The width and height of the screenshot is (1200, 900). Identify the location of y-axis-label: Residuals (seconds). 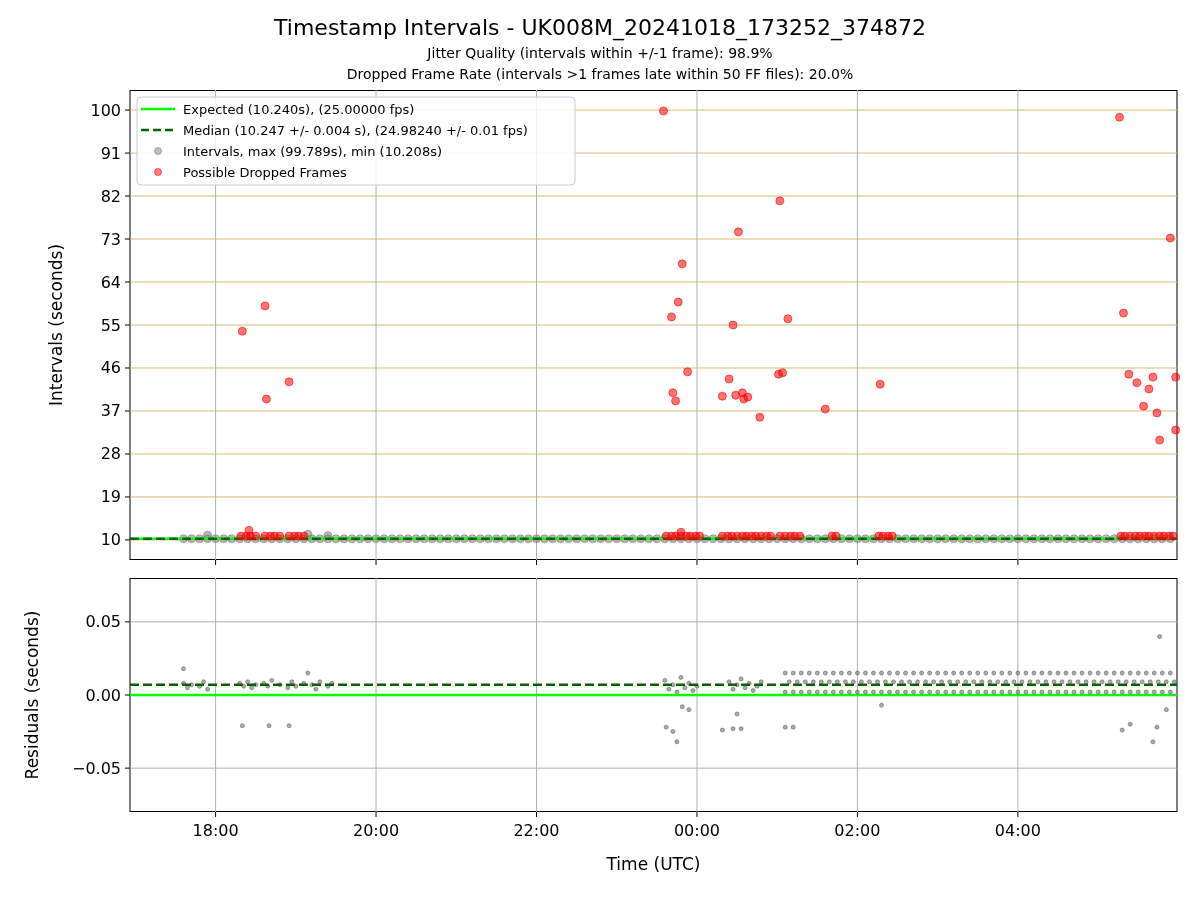
(32, 695).